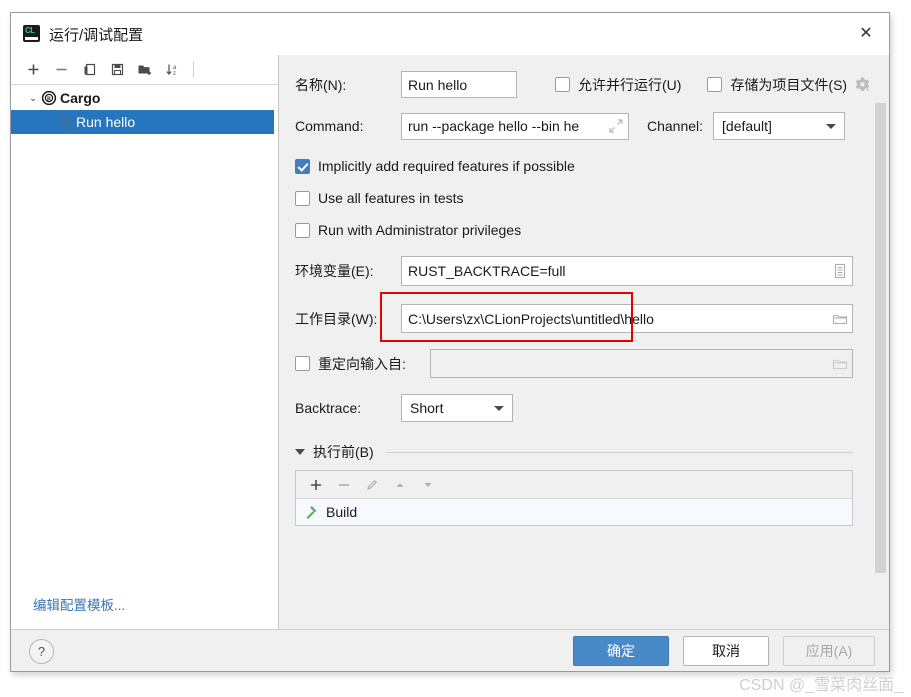  I want to click on scrollbar-thumb, so click(880, 338).